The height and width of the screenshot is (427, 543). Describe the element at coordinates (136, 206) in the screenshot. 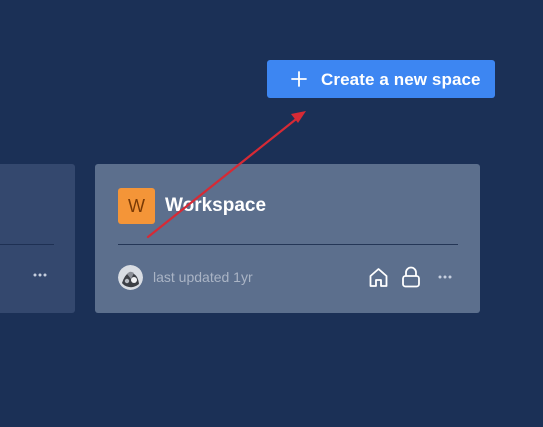

I see `workspace-icon: W` at that location.